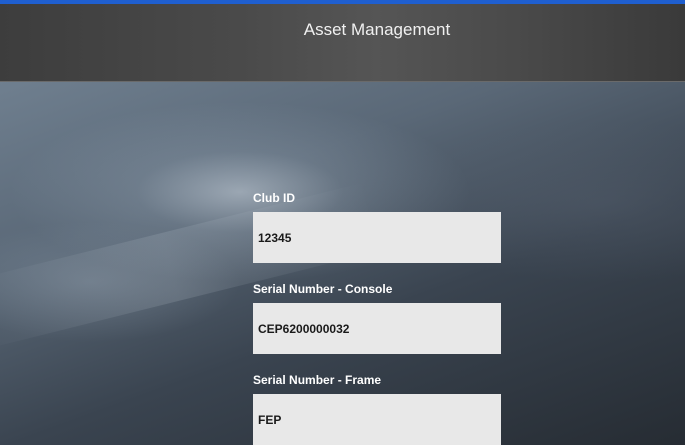 The width and height of the screenshot is (685, 445). What do you see at coordinates (377, 328) in the screenshot?
I see `serial-console-input` at bounding box center [377, 328].